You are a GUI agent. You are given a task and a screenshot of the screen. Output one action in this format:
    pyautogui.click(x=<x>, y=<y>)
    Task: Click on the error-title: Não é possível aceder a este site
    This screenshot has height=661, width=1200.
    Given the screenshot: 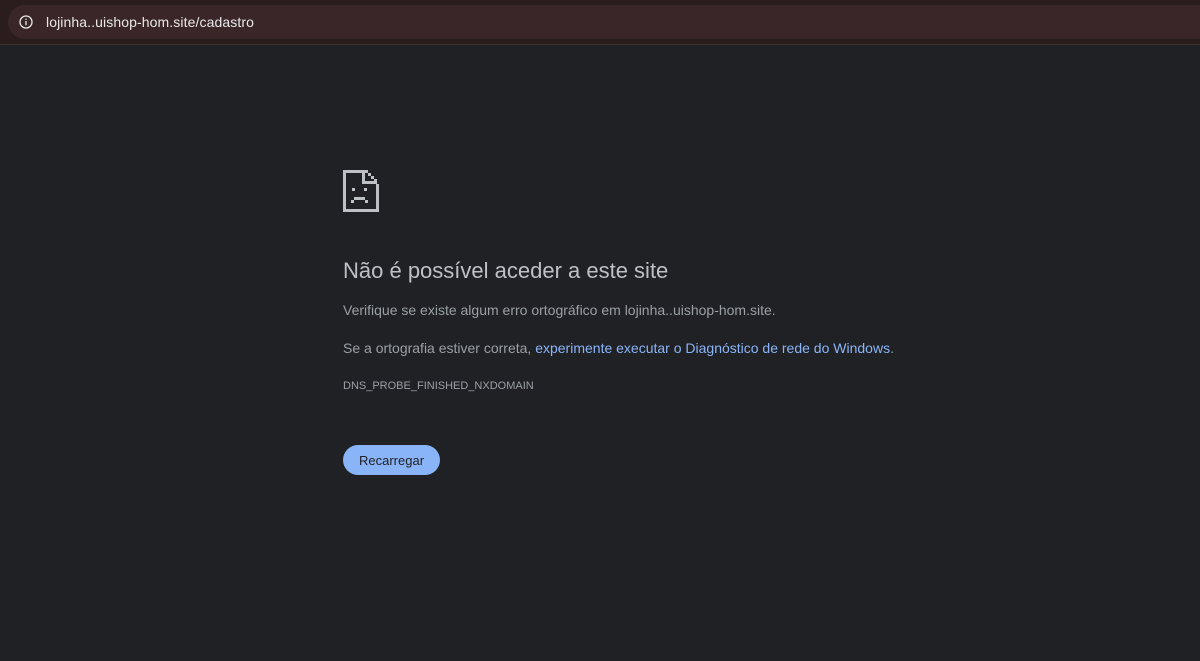 What is the action you would take?
    pyautogui.click(x=506, y=270)
    